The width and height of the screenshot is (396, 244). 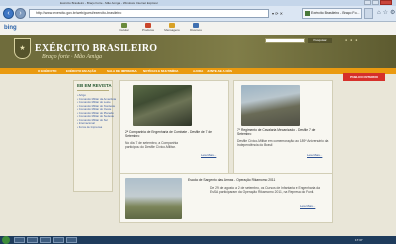 I want to click on nav-o-exercito: O EXÉRCITO, so click(x=47, y=71).